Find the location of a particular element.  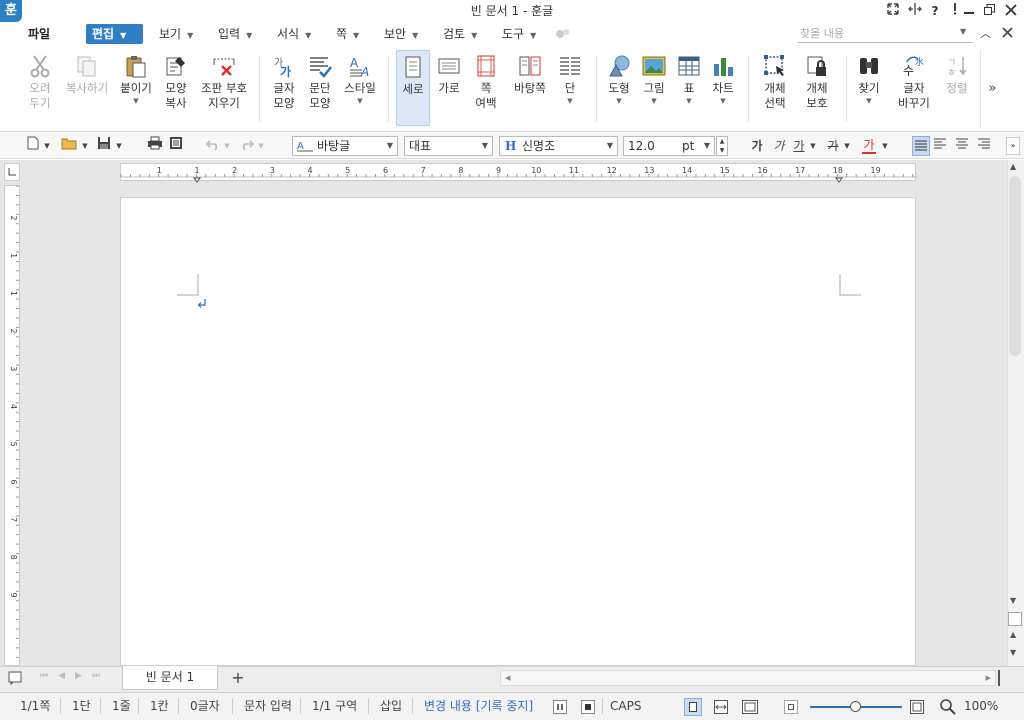

zoom-level: 100% is located at coordinates (981, 706).